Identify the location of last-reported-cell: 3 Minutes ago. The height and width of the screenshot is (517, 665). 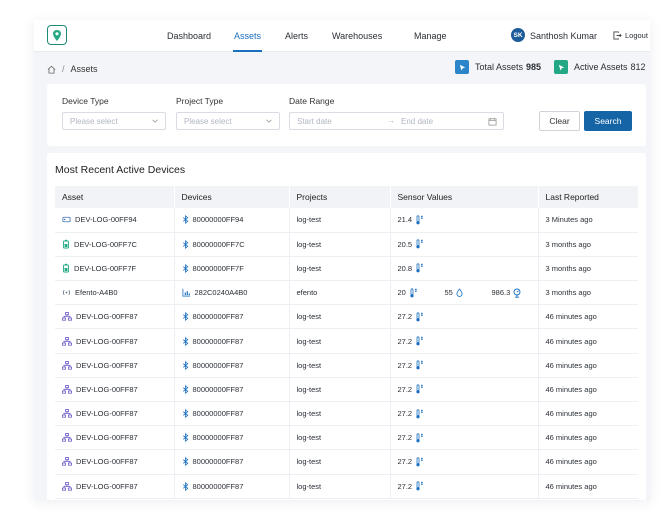
(587, 220).